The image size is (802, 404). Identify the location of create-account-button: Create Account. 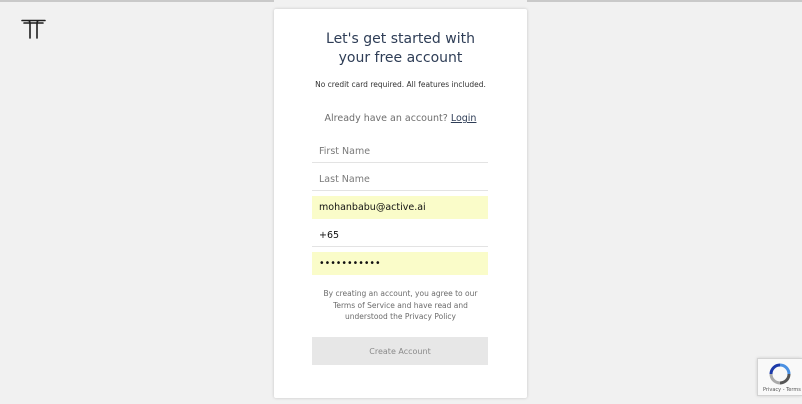
(400, 351).